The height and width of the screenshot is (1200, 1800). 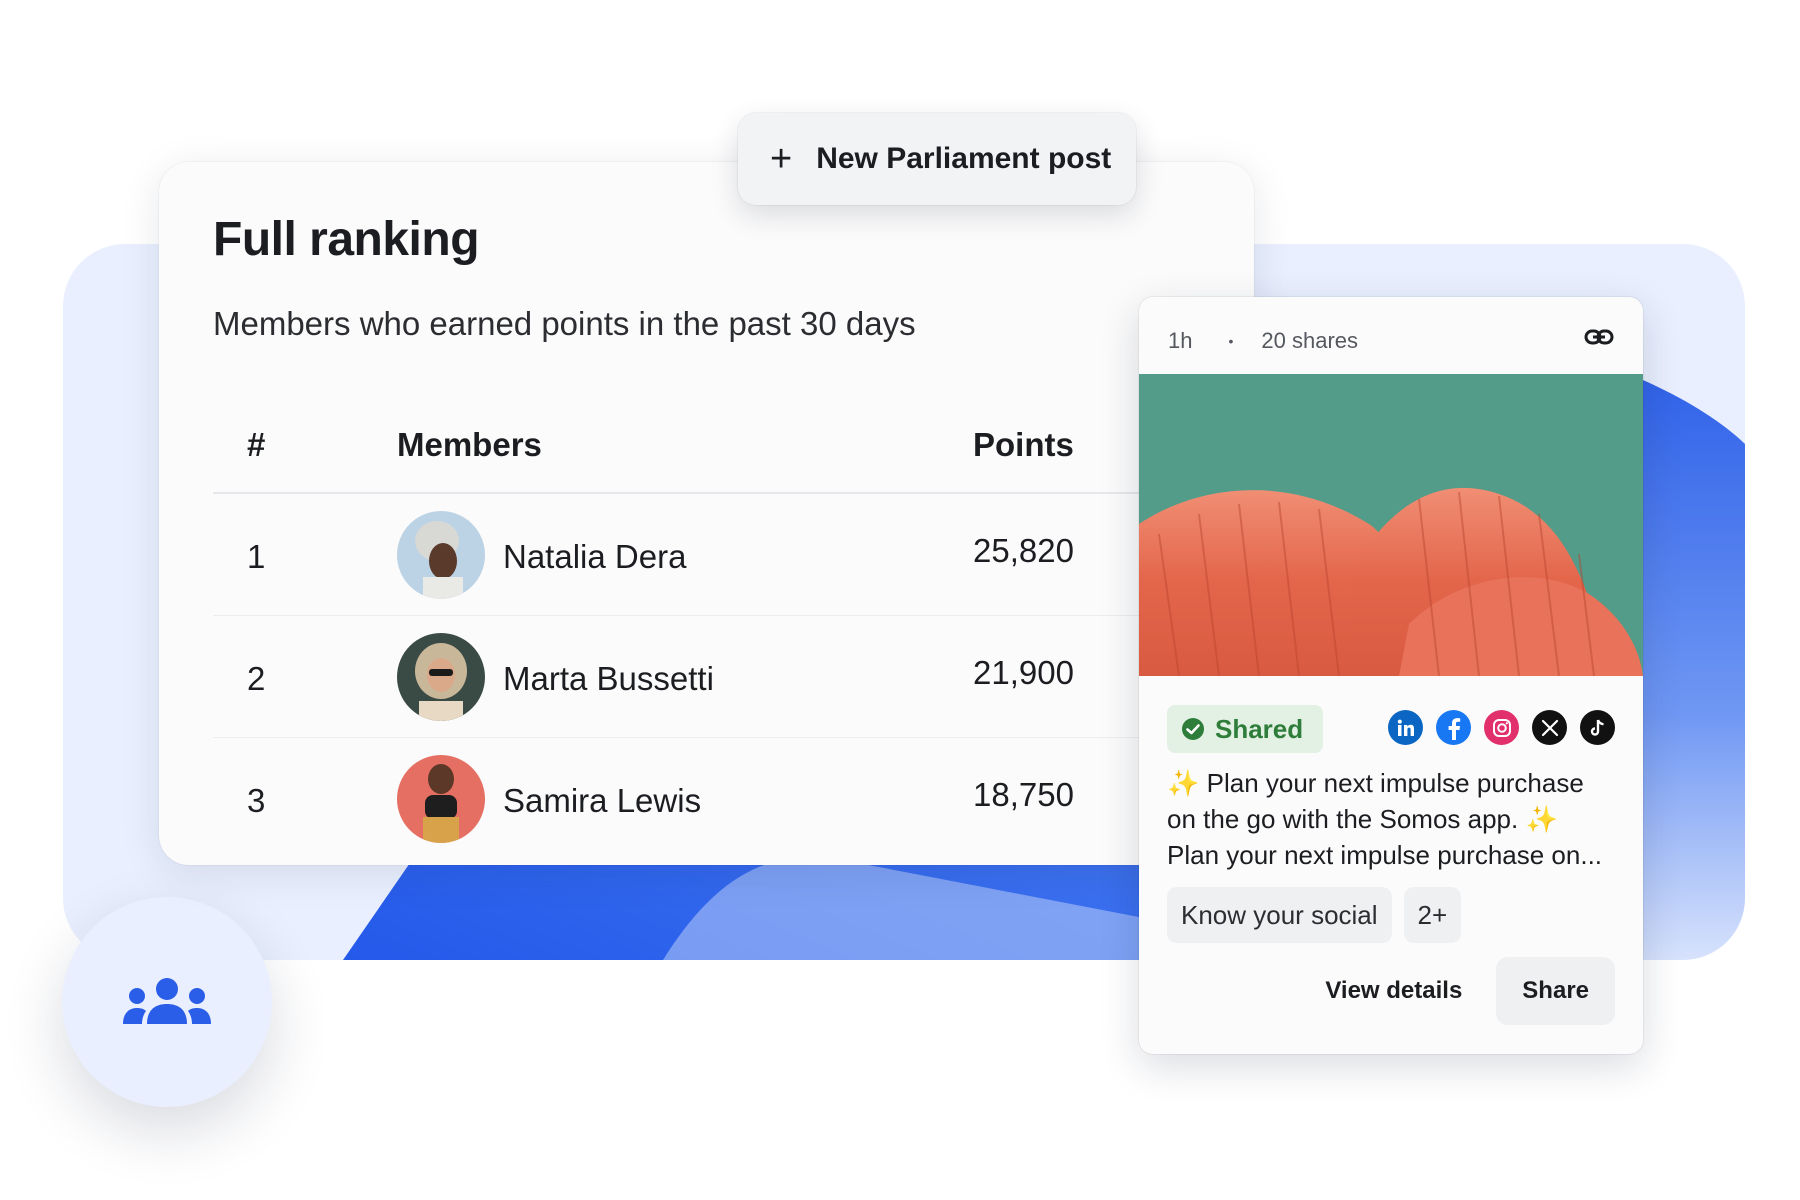 I want to click on share-button: Share, so click(x=1555, y=991).